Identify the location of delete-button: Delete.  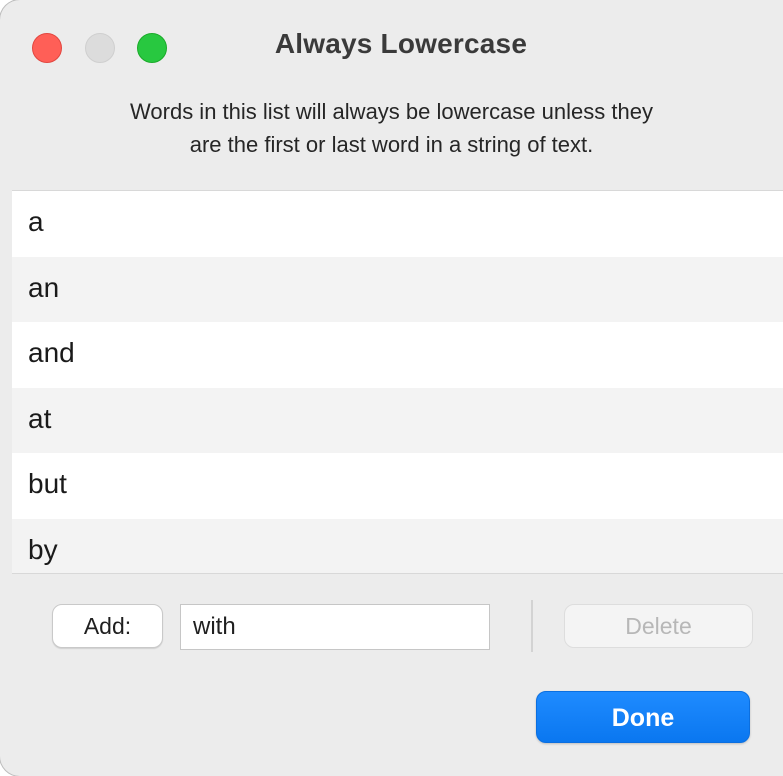
(658, 626).